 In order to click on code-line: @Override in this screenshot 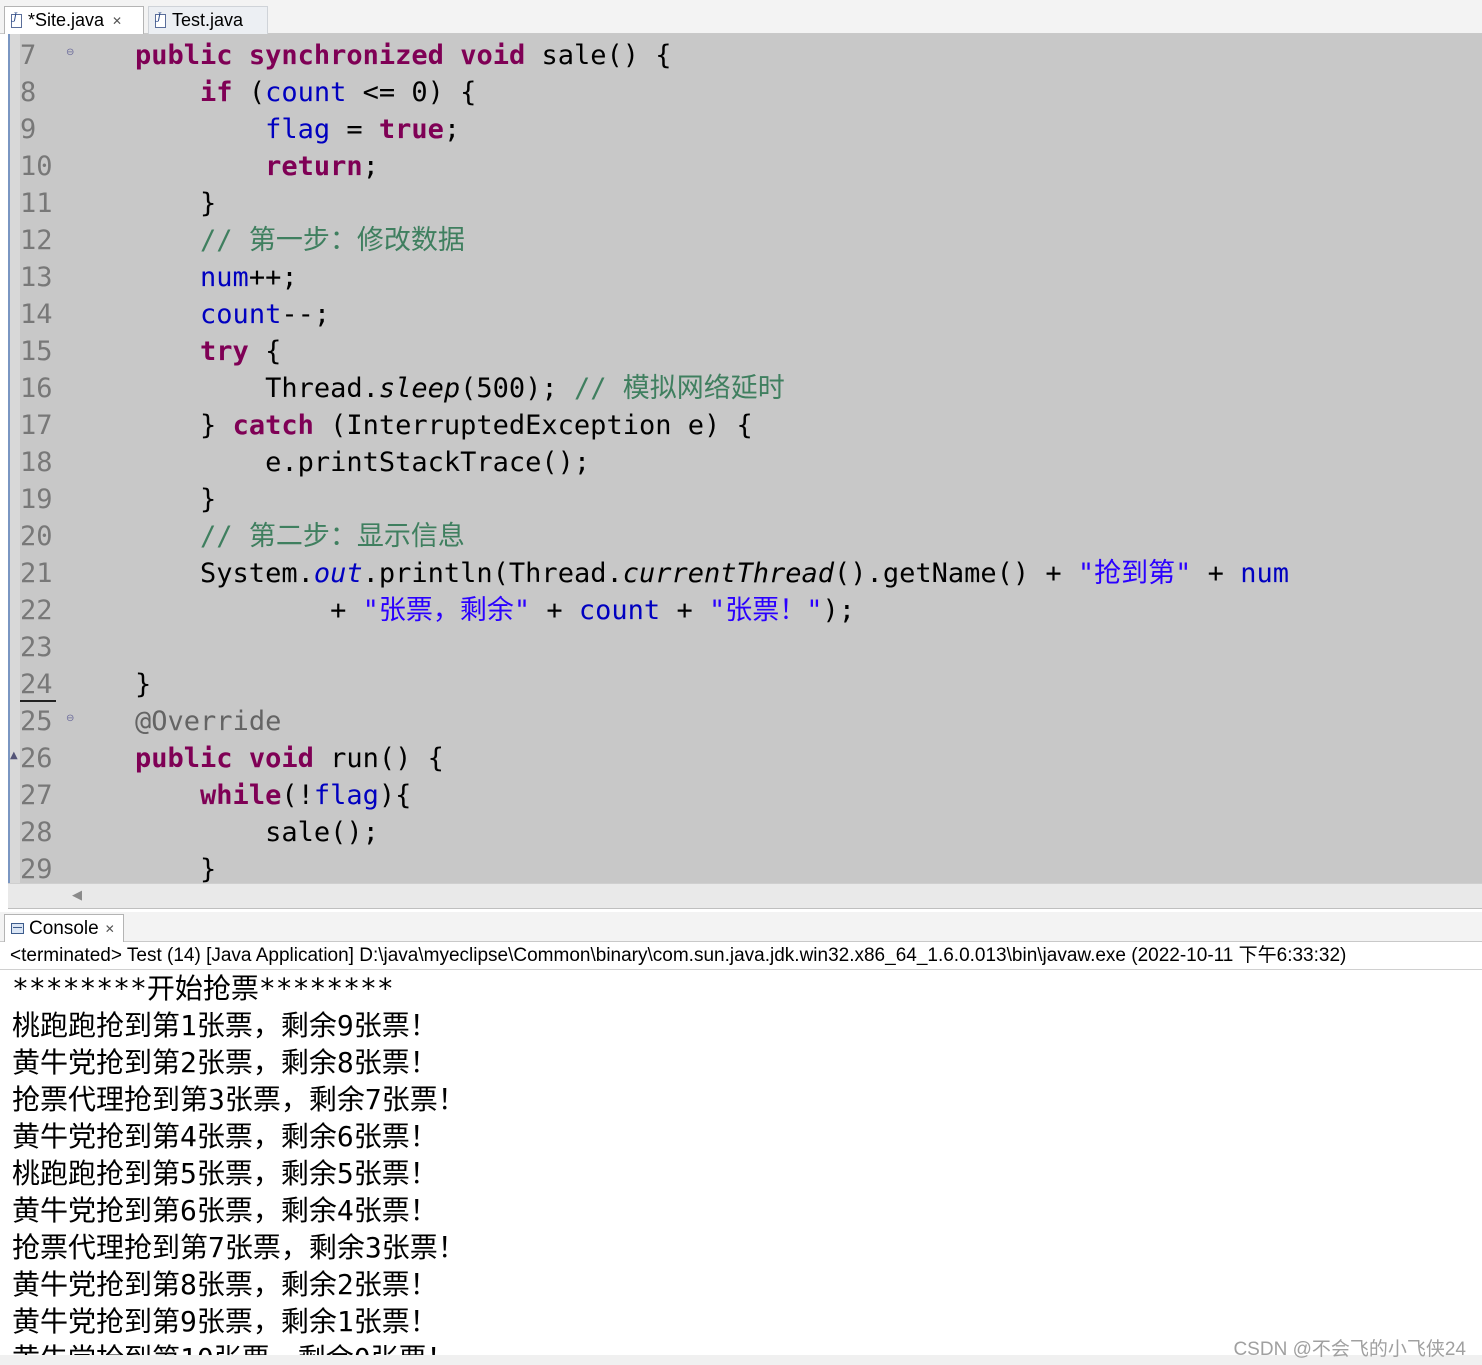, I will do `click(175, 721)`.